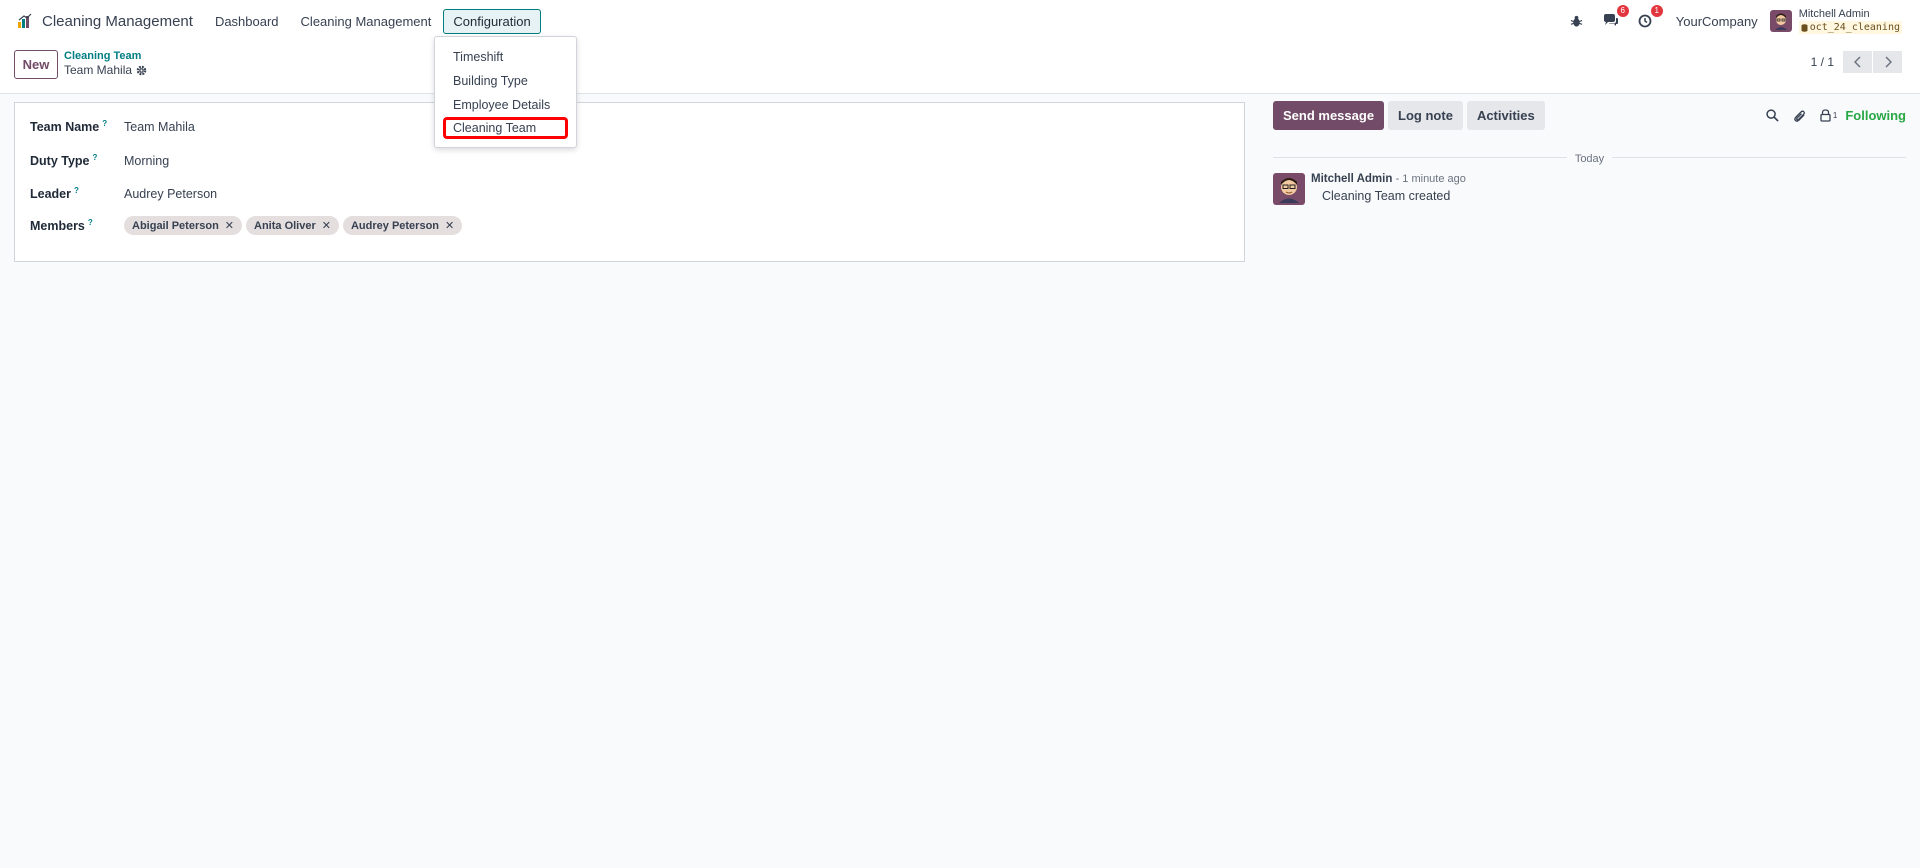 This screenshot has width=1920, height=868. What do you see at coordinates (146, 161) in the screenshot?
I see `duty-type-field: Morning` at bounding box center [146, 161].